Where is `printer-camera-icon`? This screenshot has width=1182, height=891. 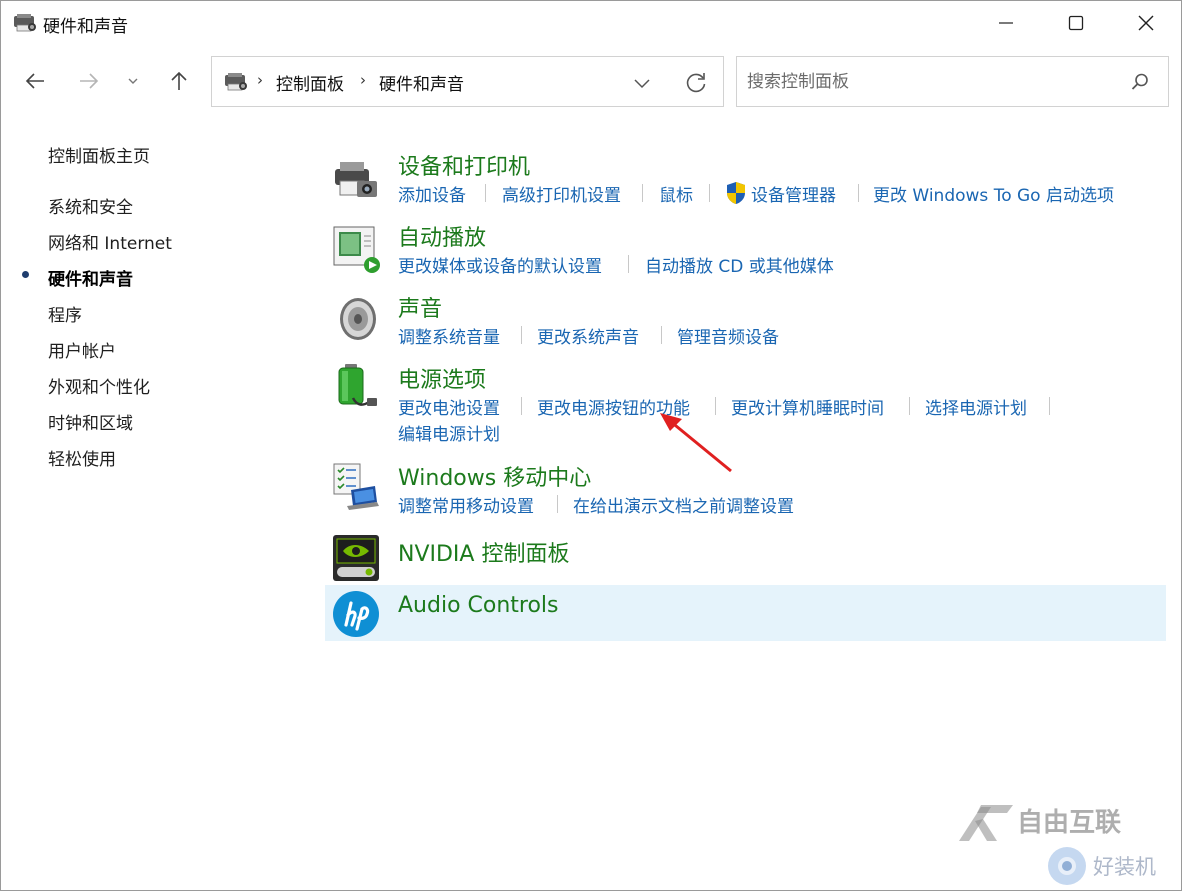 printer-camera-icon is located at coordinates (356, 179).